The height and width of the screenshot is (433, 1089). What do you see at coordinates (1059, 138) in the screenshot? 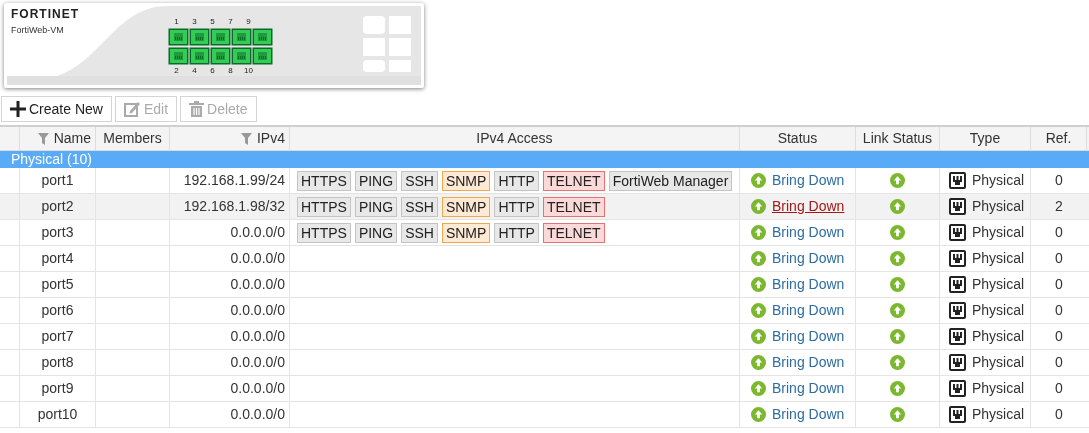
I see `column-header: Ref.` at bounding box center [1059, 138].